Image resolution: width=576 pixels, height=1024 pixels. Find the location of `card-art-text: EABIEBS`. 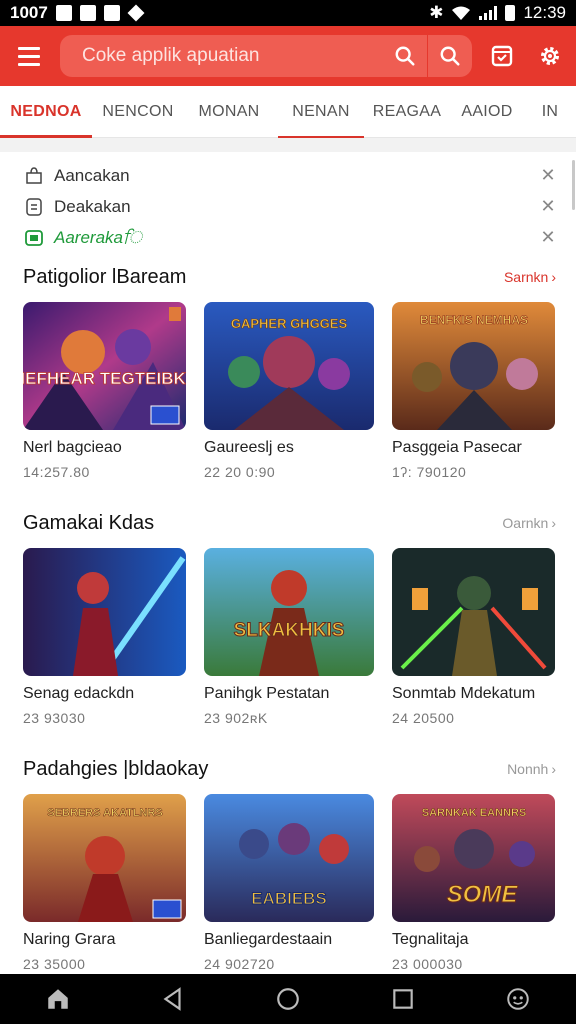

card-art-text: EABIEBS is located at coordinates (289, 898).